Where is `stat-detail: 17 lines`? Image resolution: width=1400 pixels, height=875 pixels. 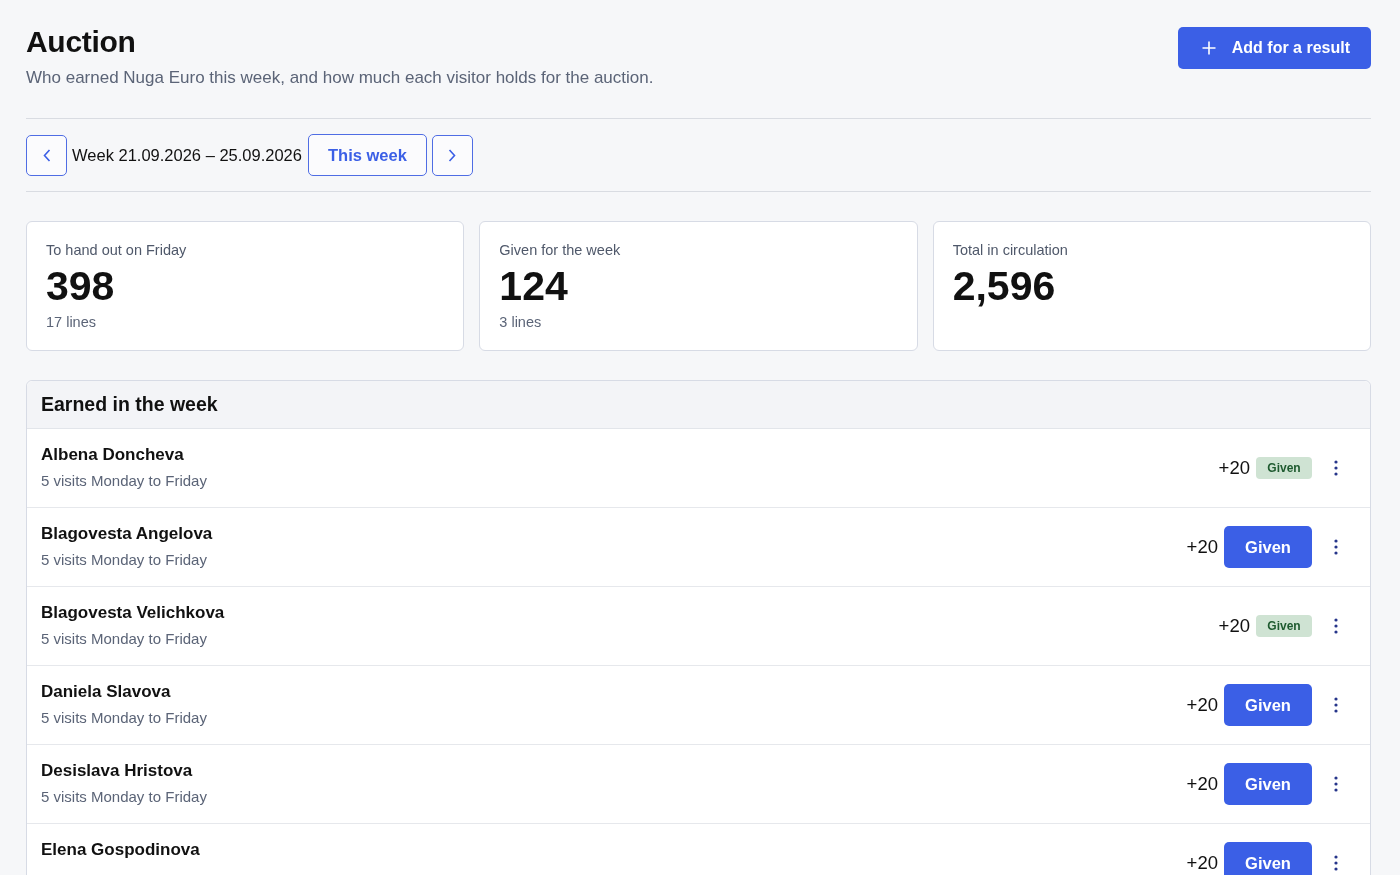
stat-detail: 17 lines is located at coordinates (71, 322).